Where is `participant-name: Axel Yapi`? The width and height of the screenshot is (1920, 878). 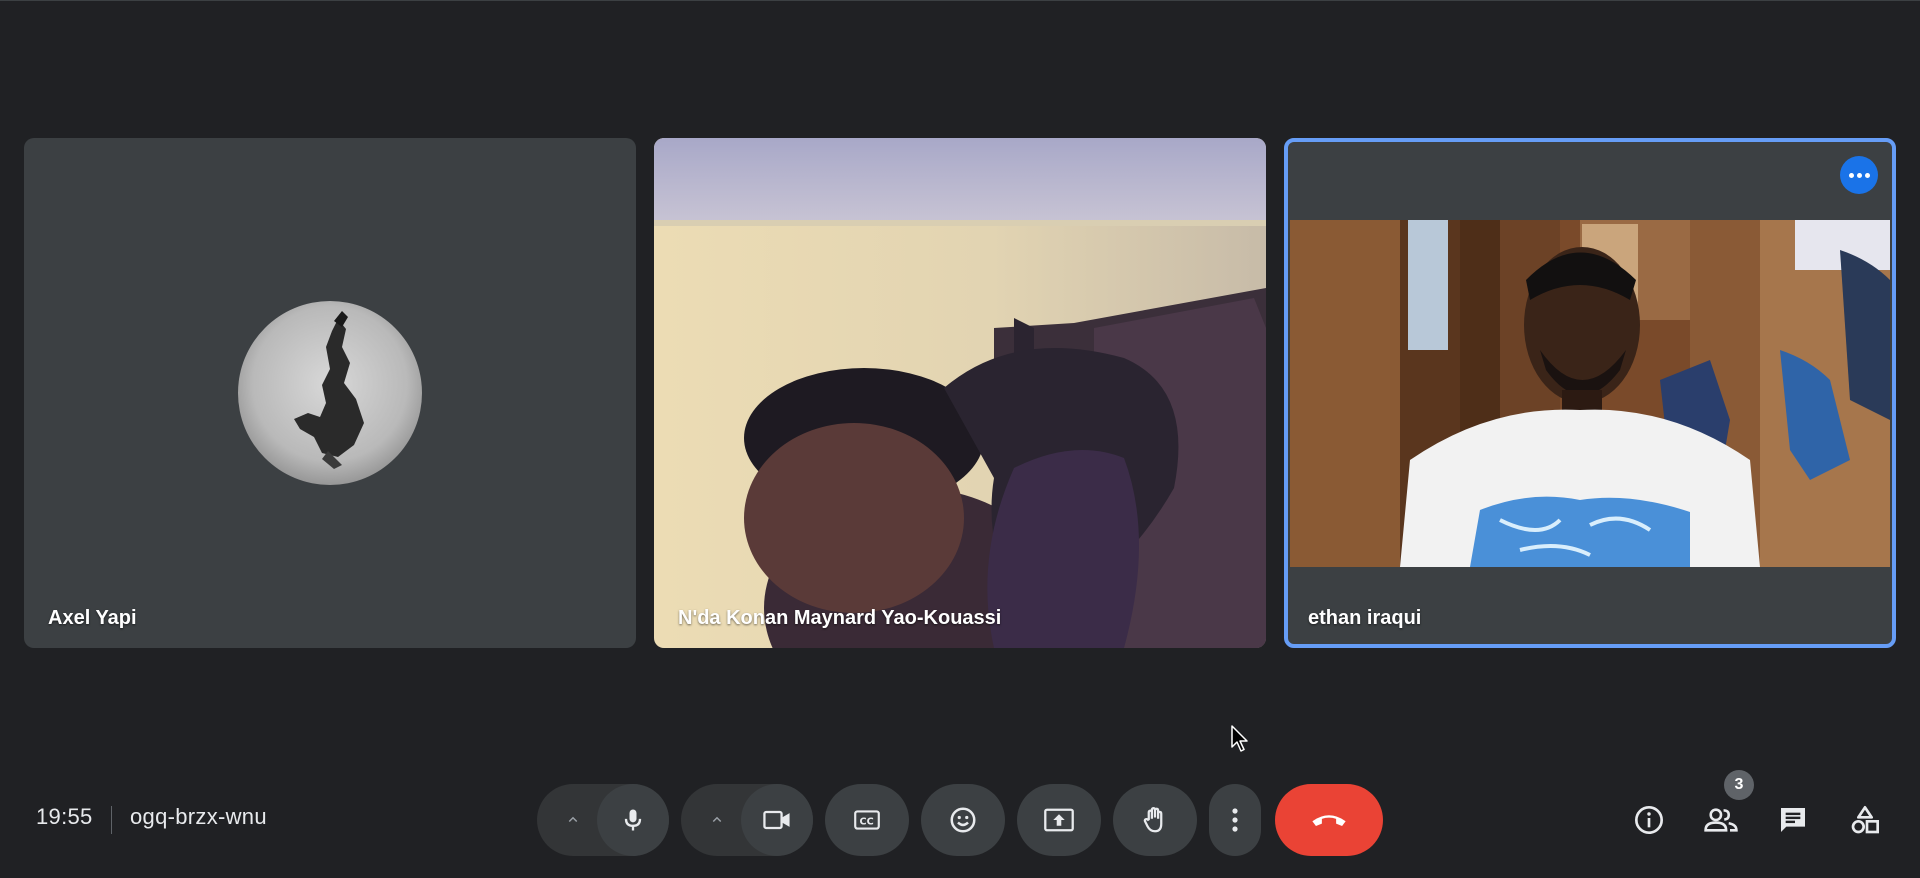
participant-name: Axel Yapi is located at coordinates (92, 618).